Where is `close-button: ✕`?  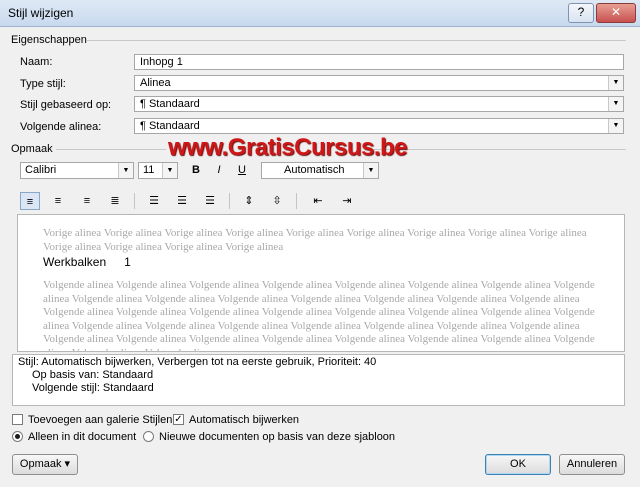
close-button: ✕ is located at coordinates (616, 13).